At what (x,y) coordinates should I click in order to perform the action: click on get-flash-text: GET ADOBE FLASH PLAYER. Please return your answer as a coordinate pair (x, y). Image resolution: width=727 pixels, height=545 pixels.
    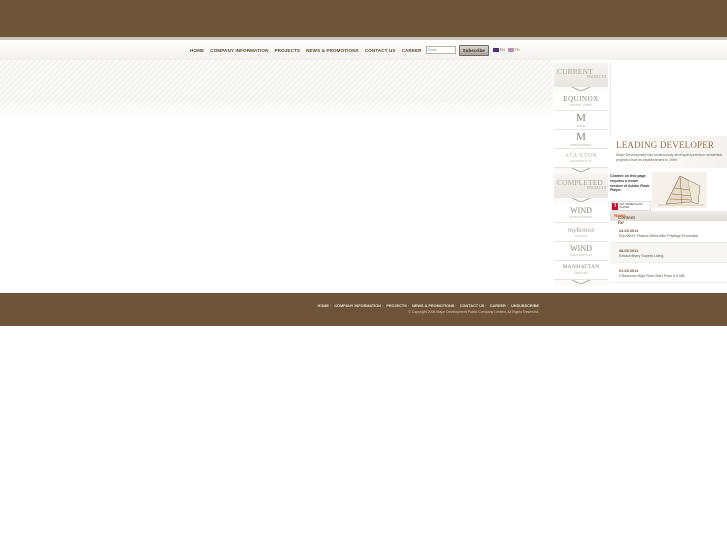
    Looking at the image, I should click on (631, 206).